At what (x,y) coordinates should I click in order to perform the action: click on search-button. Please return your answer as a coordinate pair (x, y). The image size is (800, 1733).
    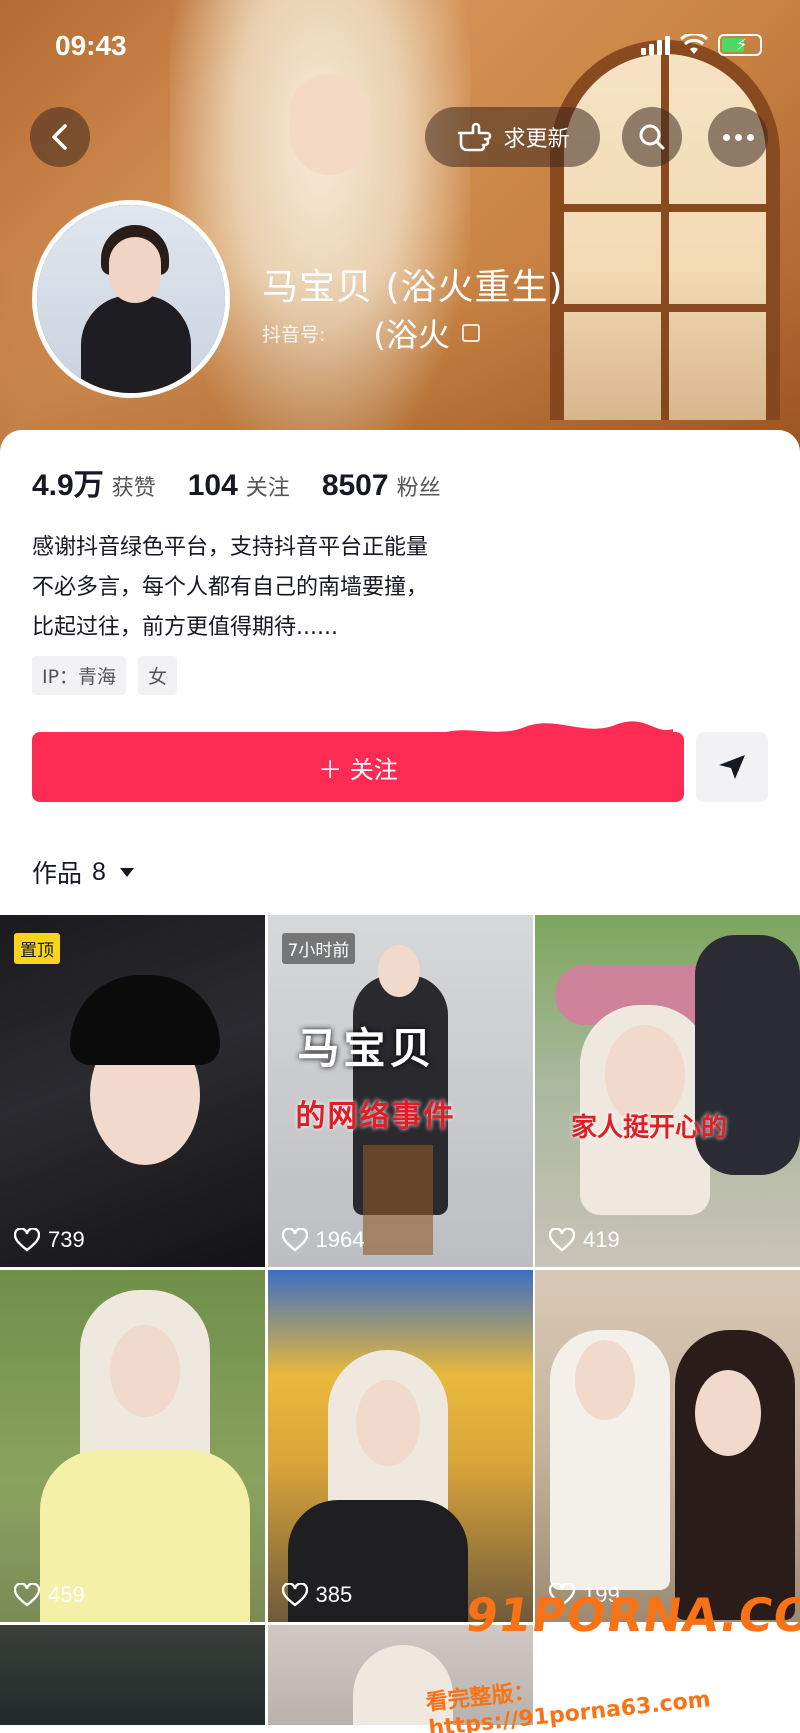
    Looking at the image, I should click on (652, 137).